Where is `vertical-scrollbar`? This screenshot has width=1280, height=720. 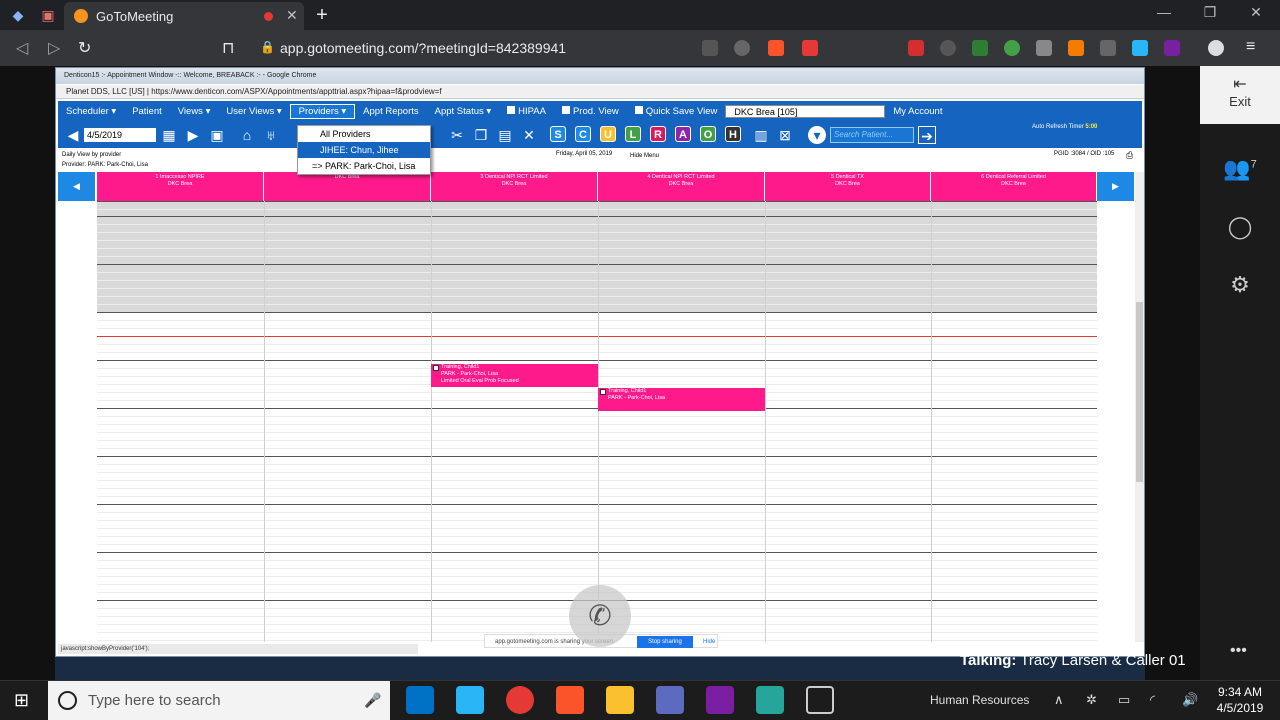
vertical-scrollbar is located at coordinates (1139, 407).